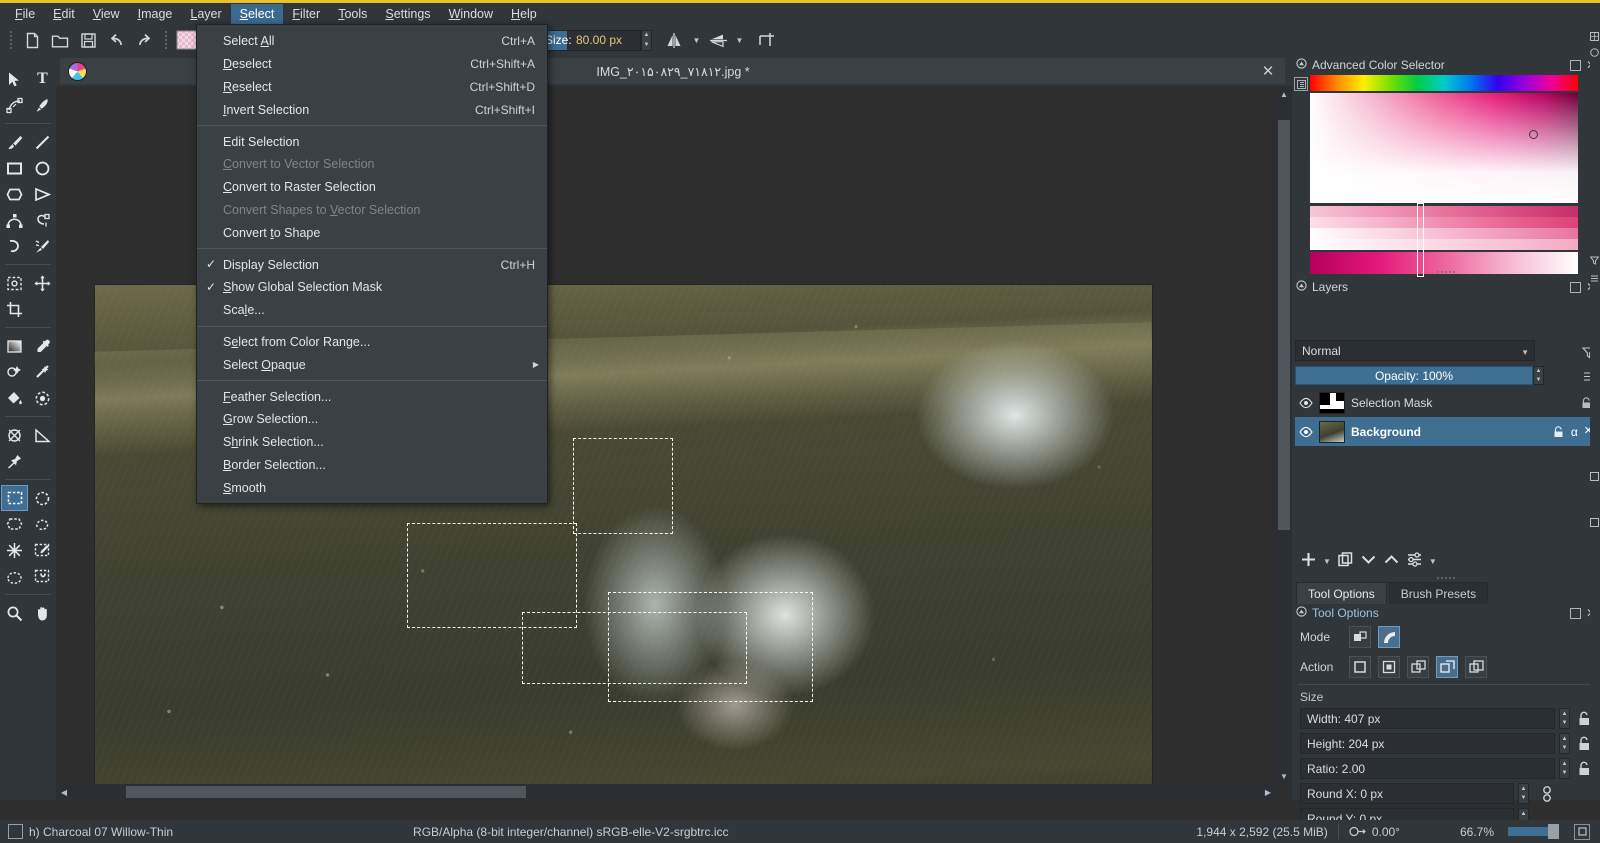 The height and width of the screenshot is (843, 1600). Describe the element at coordinates (42, 524) in the screenshot. I see `freehand-selection-tool` at that location.